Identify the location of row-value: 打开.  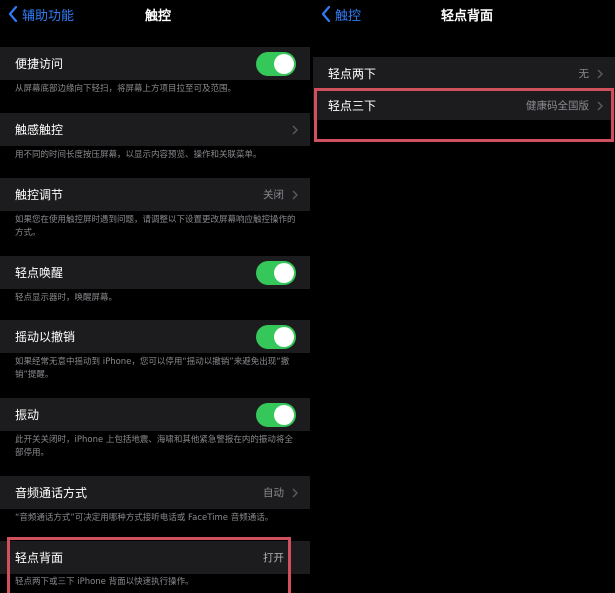
(273, 558).